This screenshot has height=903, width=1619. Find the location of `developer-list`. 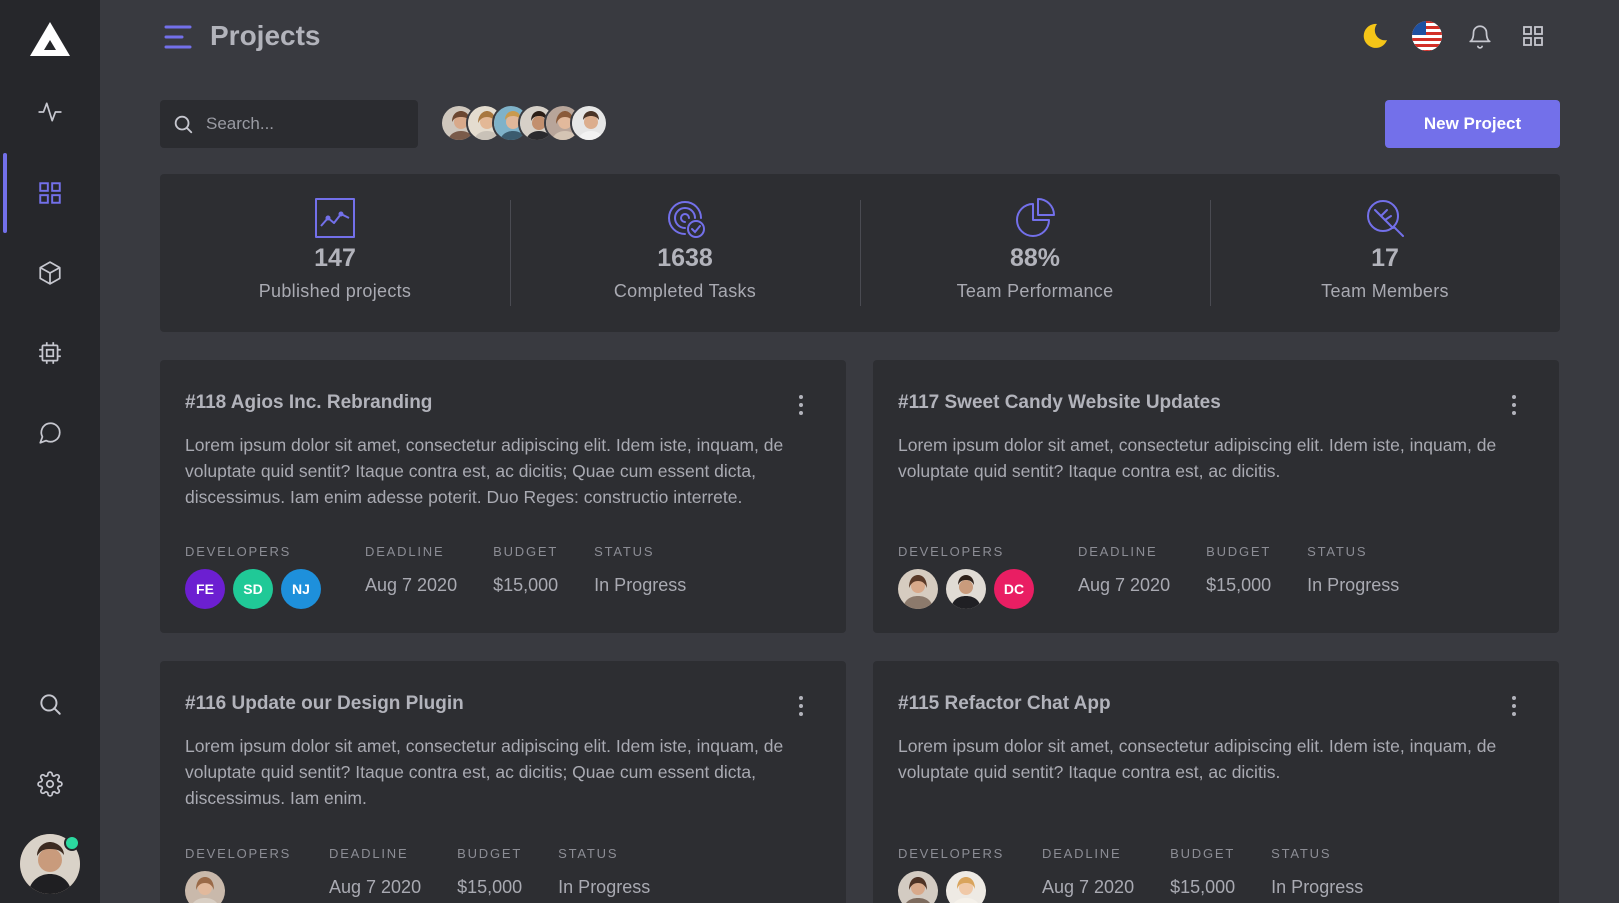

developer-list is located at coordinates (239, 887).